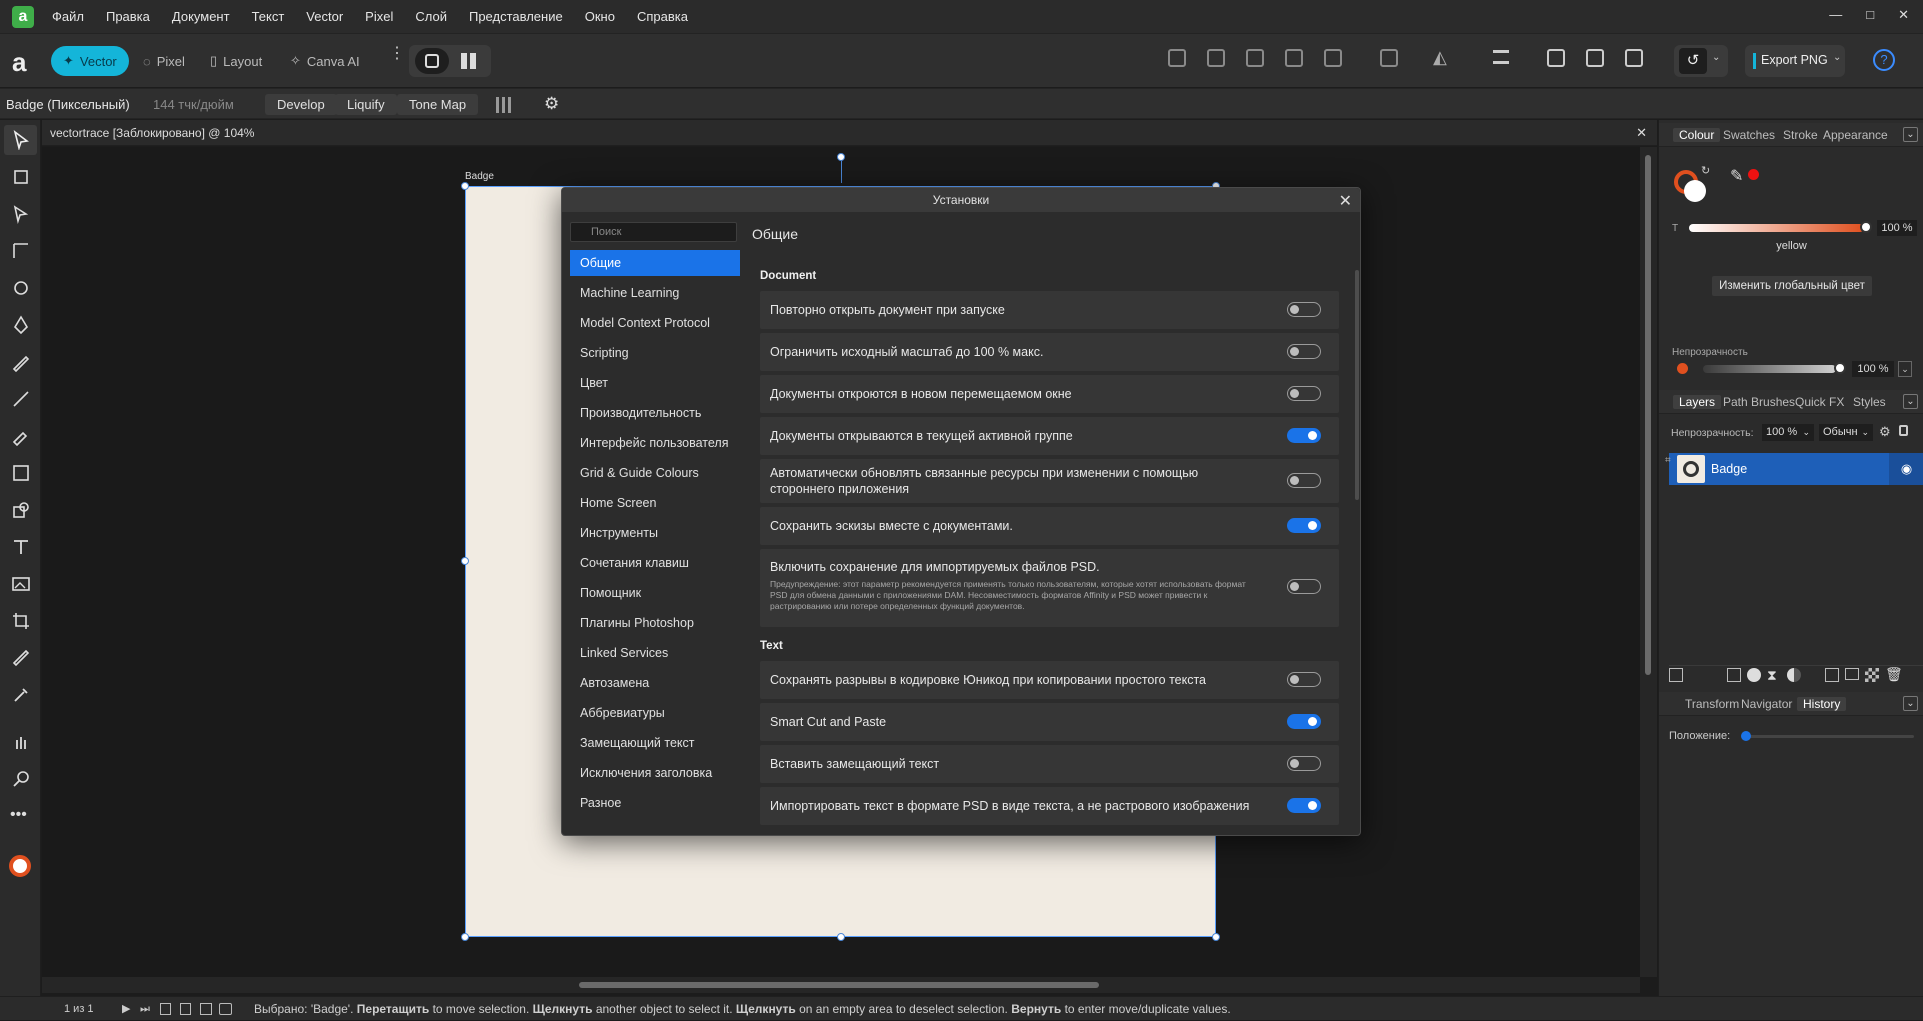 Image resolution: width=1923 pixels, height=1021 pixels. What do you see at coordinates (1304, 351) in the screenshot?
I see `toggle-limit-zoom` at bounding box center [1304, 351].